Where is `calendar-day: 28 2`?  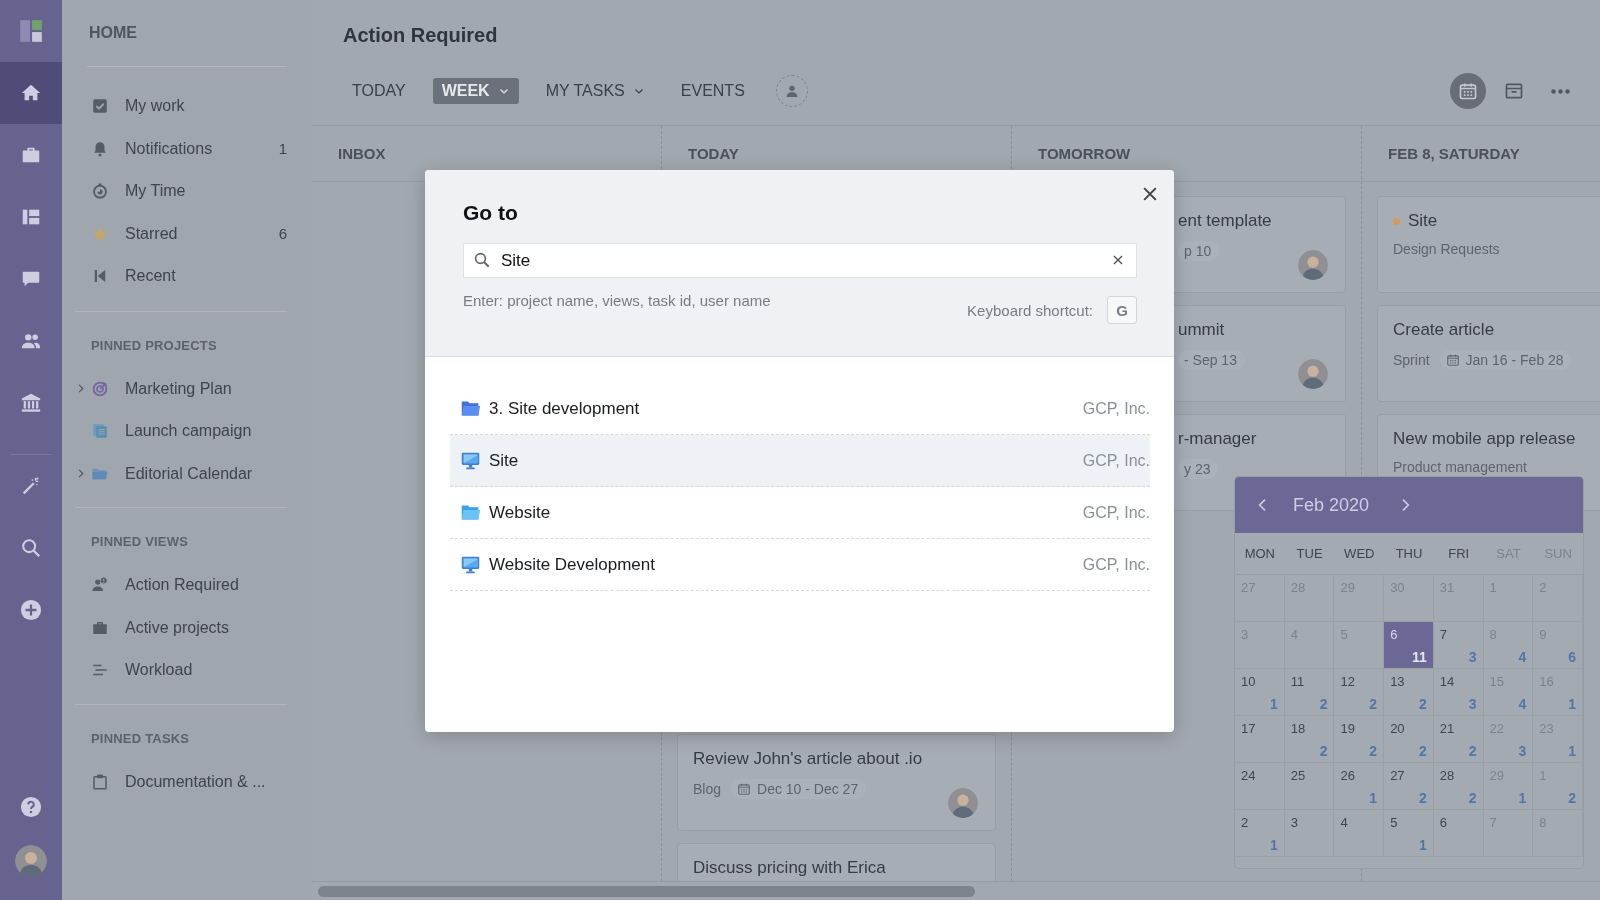
calendar-day: 28 2 is located at coordinates (1458, 786).